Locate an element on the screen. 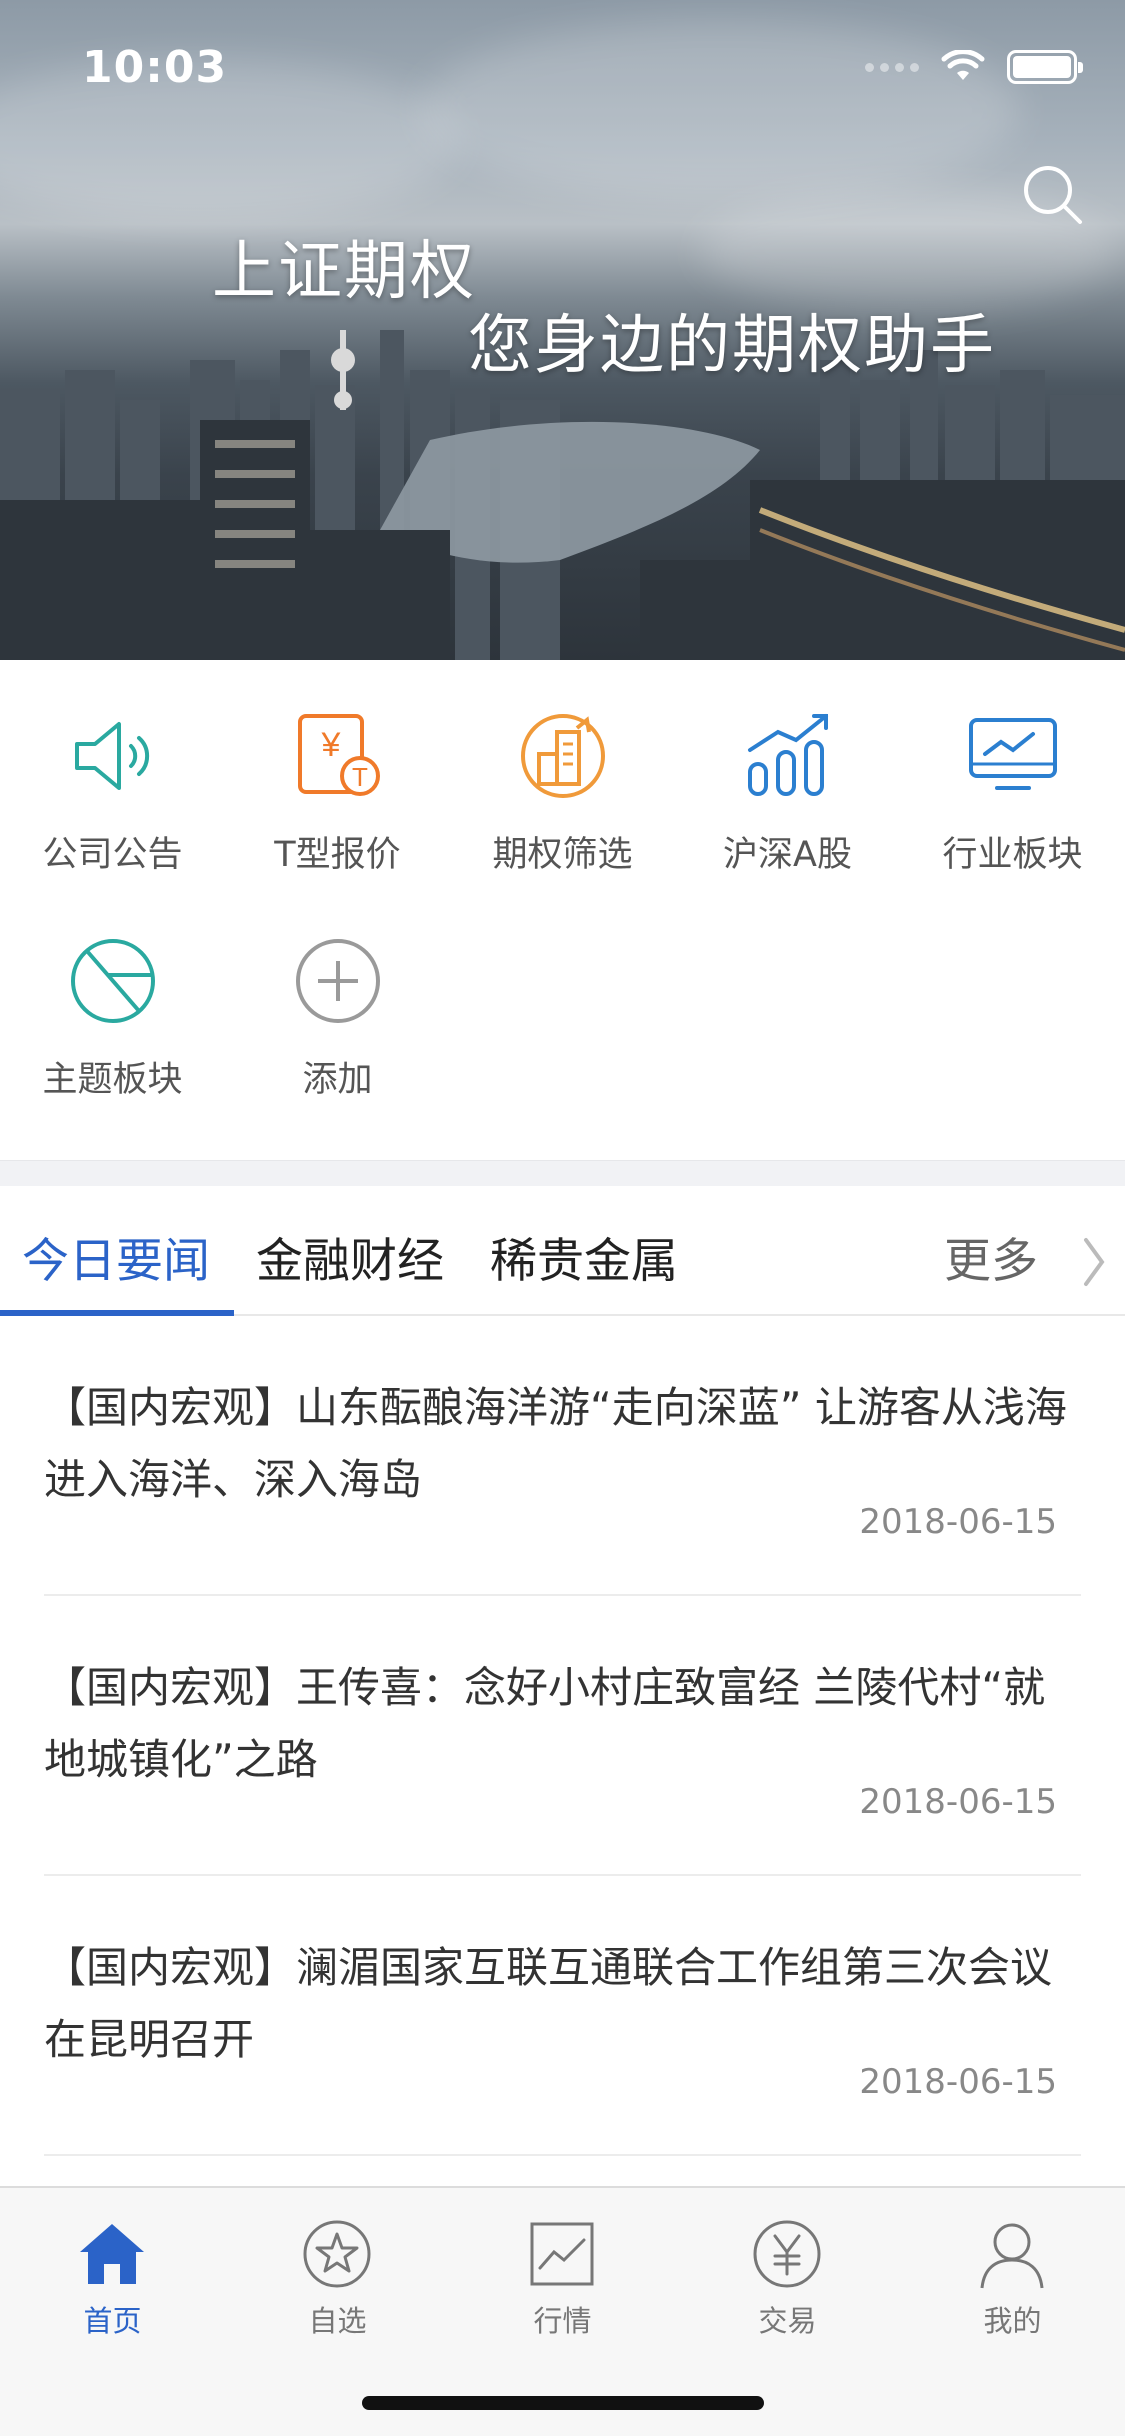  news-title: 【国内宏观】澜湄国家互联互通联合工作组第三次会议在昆明召开 is located at coordinates (548, 2003).